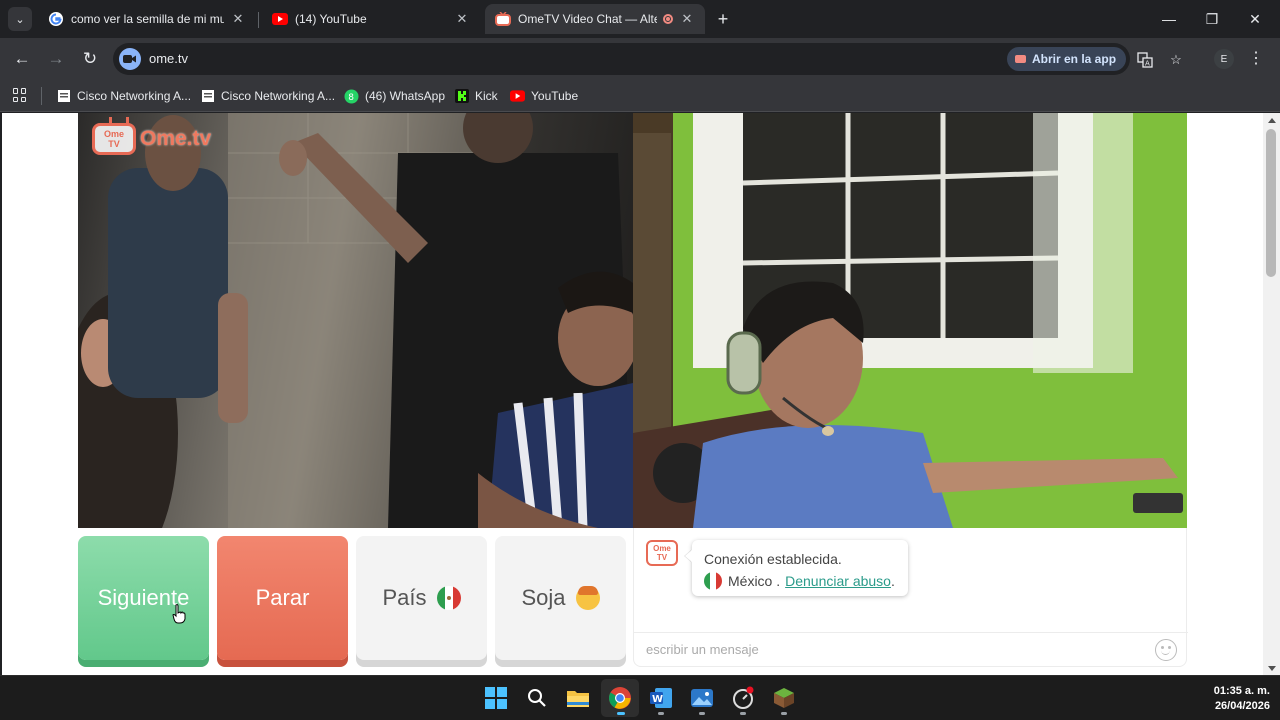 This screenshot has width=1280, height=720. I want to click on photos-icon, so click(702, 698).